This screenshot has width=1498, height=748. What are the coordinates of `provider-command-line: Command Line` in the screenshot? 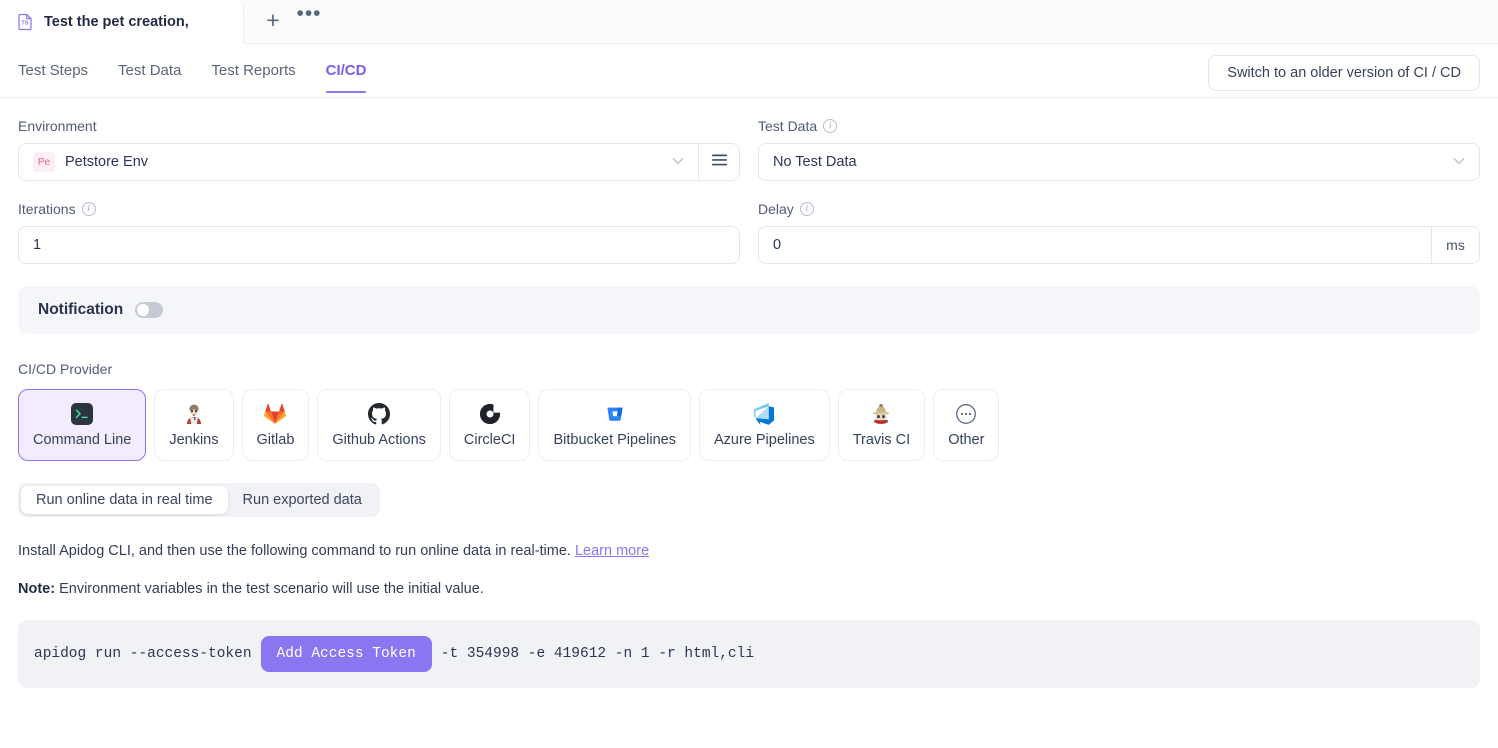 It's located at (82, 425).